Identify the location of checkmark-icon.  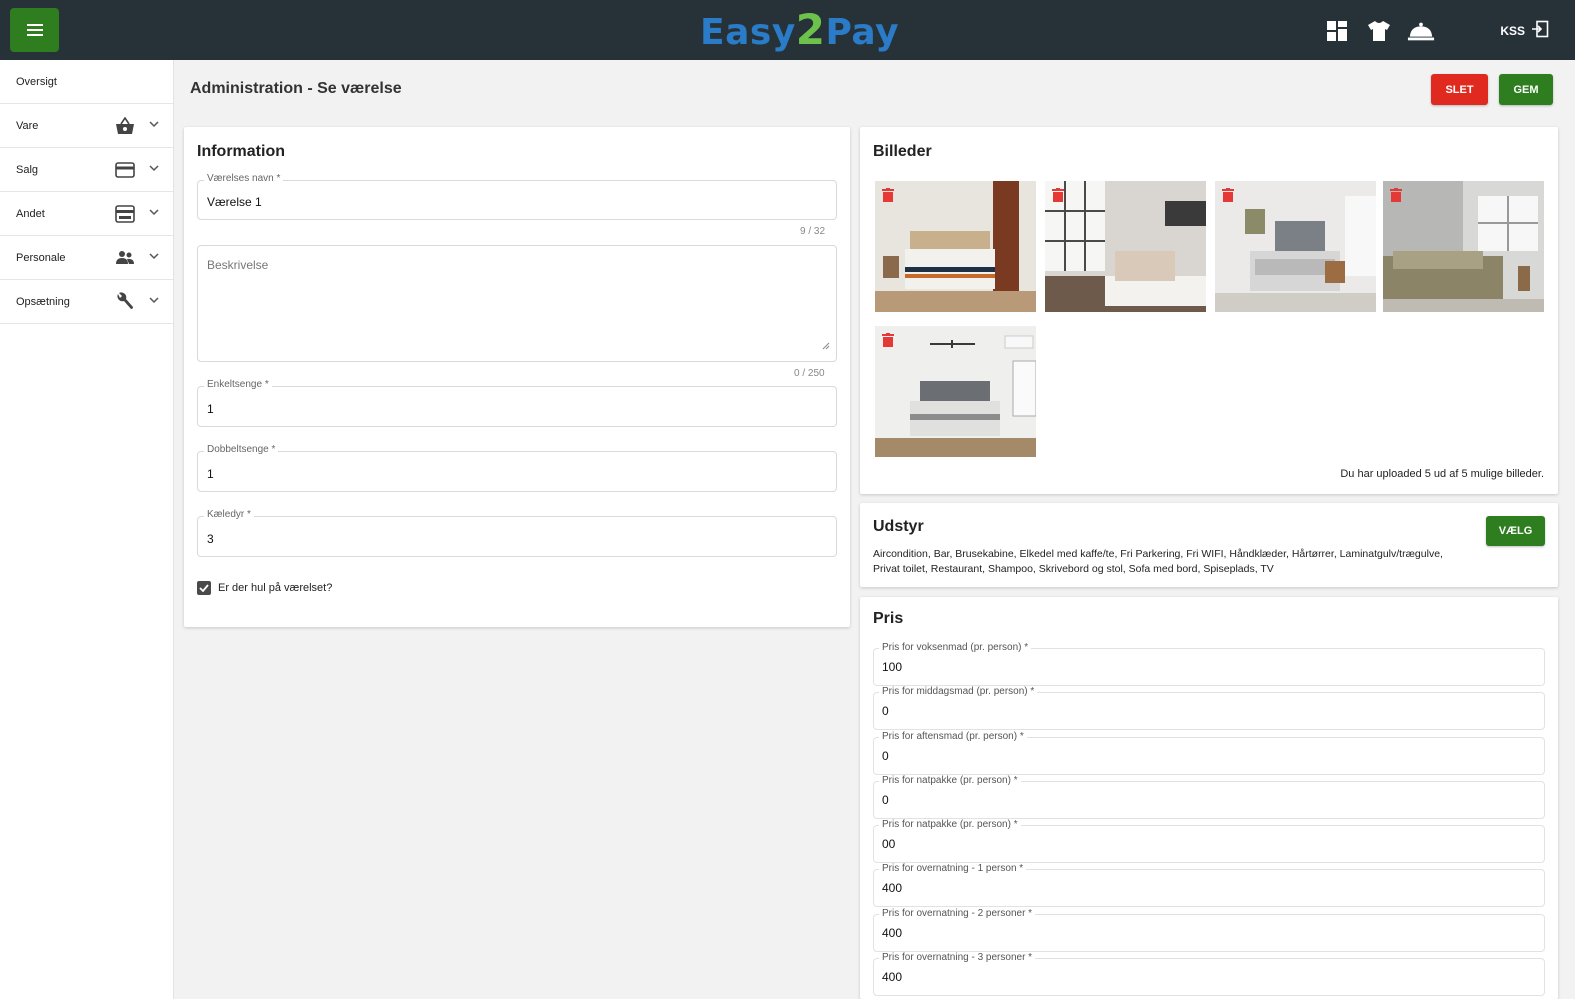
(204, 588).